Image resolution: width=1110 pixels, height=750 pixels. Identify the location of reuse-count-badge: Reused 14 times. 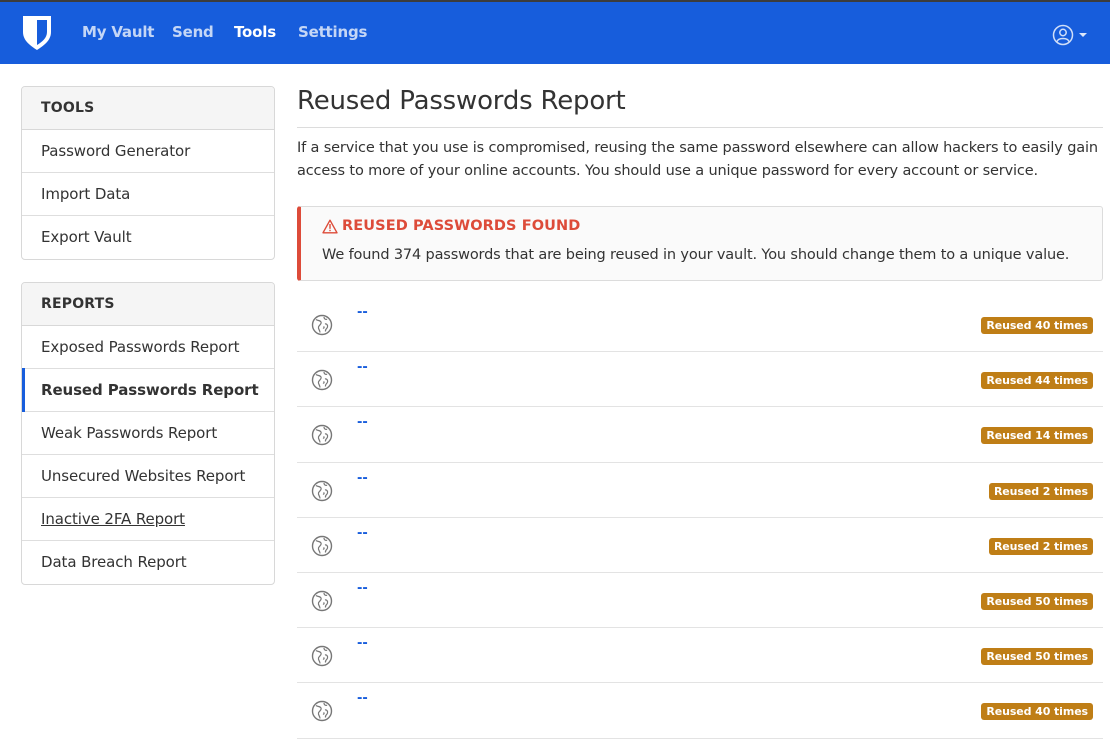
(1037, 436).